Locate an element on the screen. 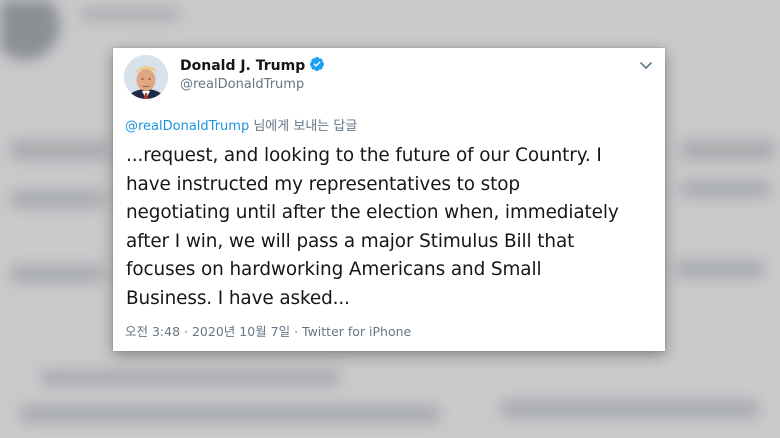 Image resolution: width=780 pixels, height=438 pixels. reply-context: @realDonaldTrump 님에게 보내는 답글 is located at coordinates (241, 124).